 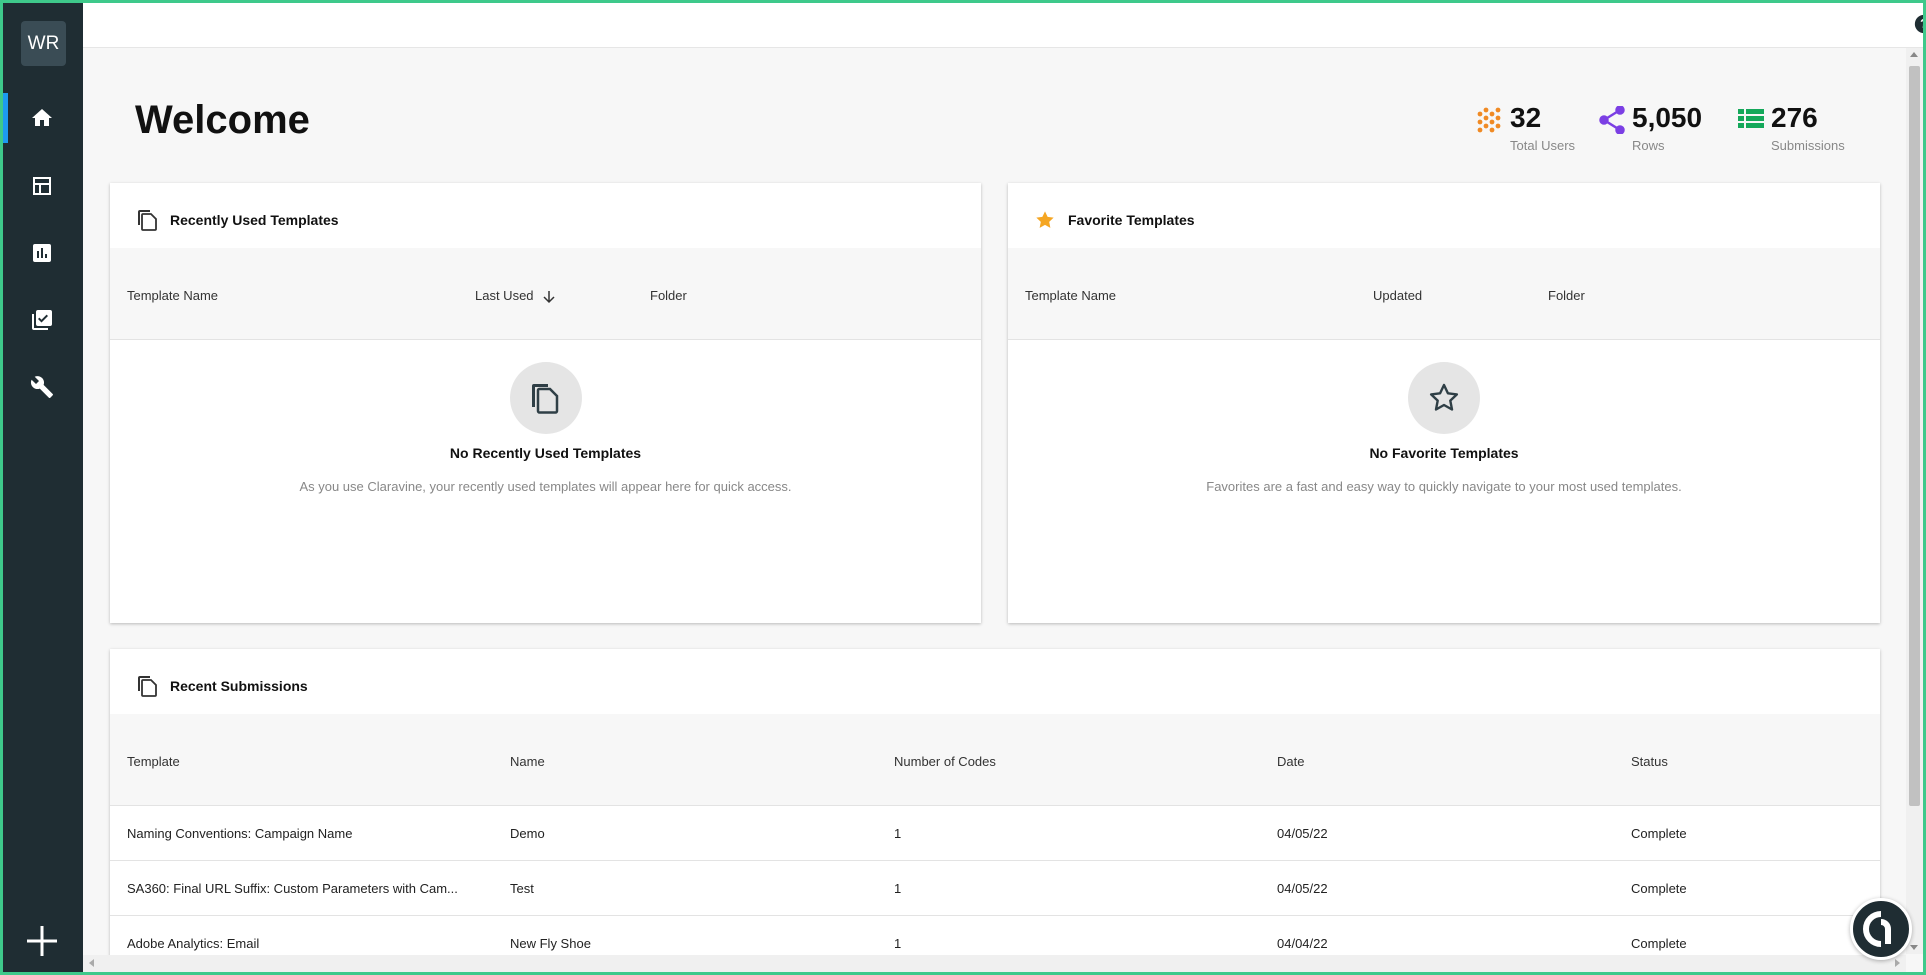 I want to click on stat-value: 276, so click(x=1794, y=117).